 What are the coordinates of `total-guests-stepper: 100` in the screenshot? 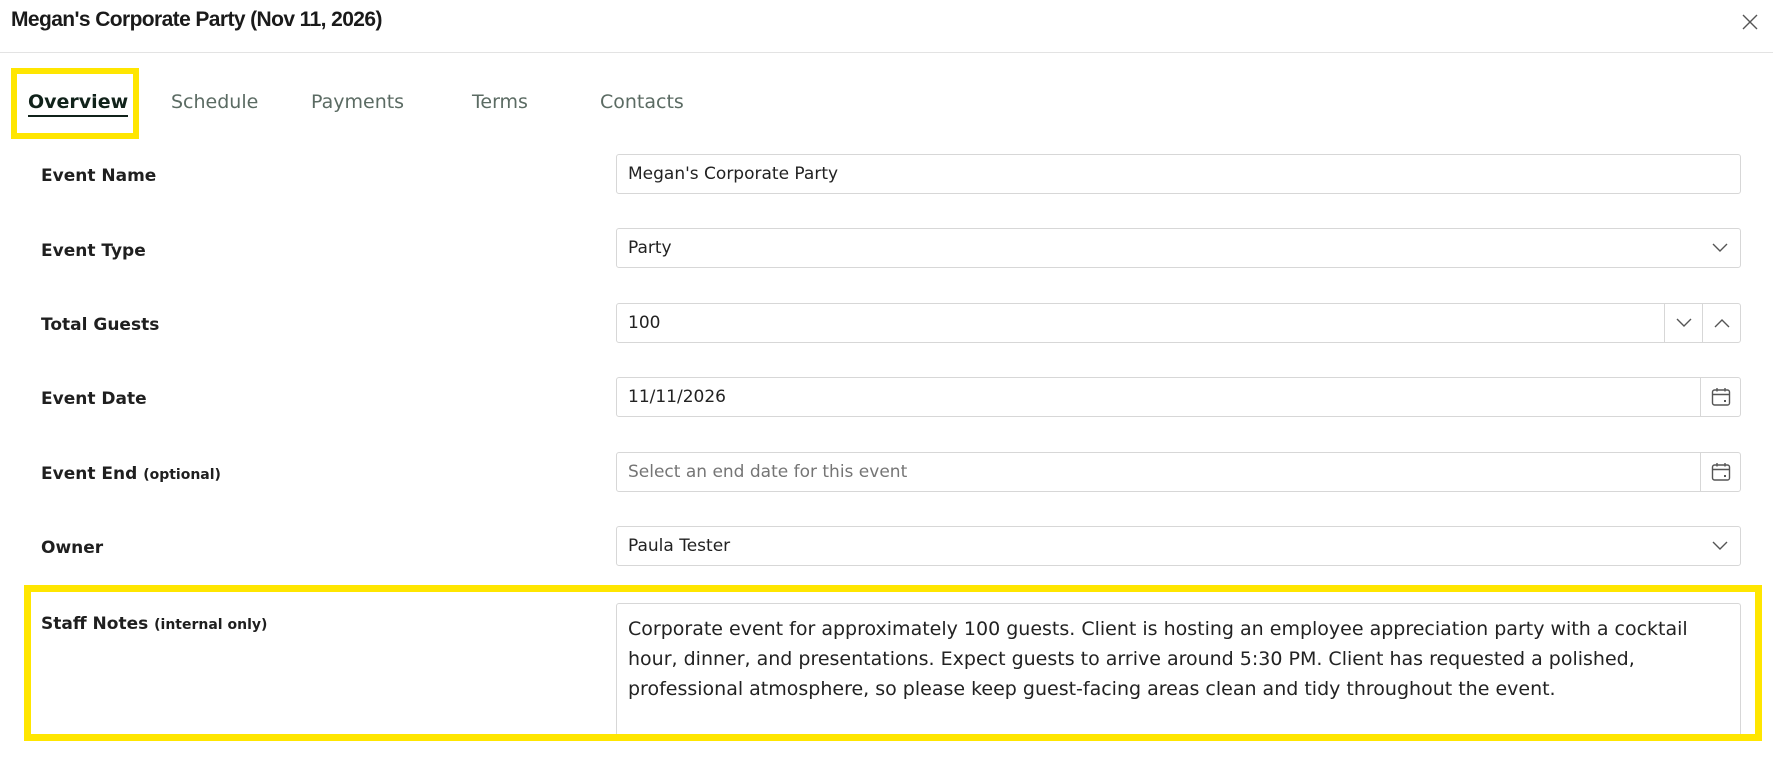 It's located at (1178, 323).